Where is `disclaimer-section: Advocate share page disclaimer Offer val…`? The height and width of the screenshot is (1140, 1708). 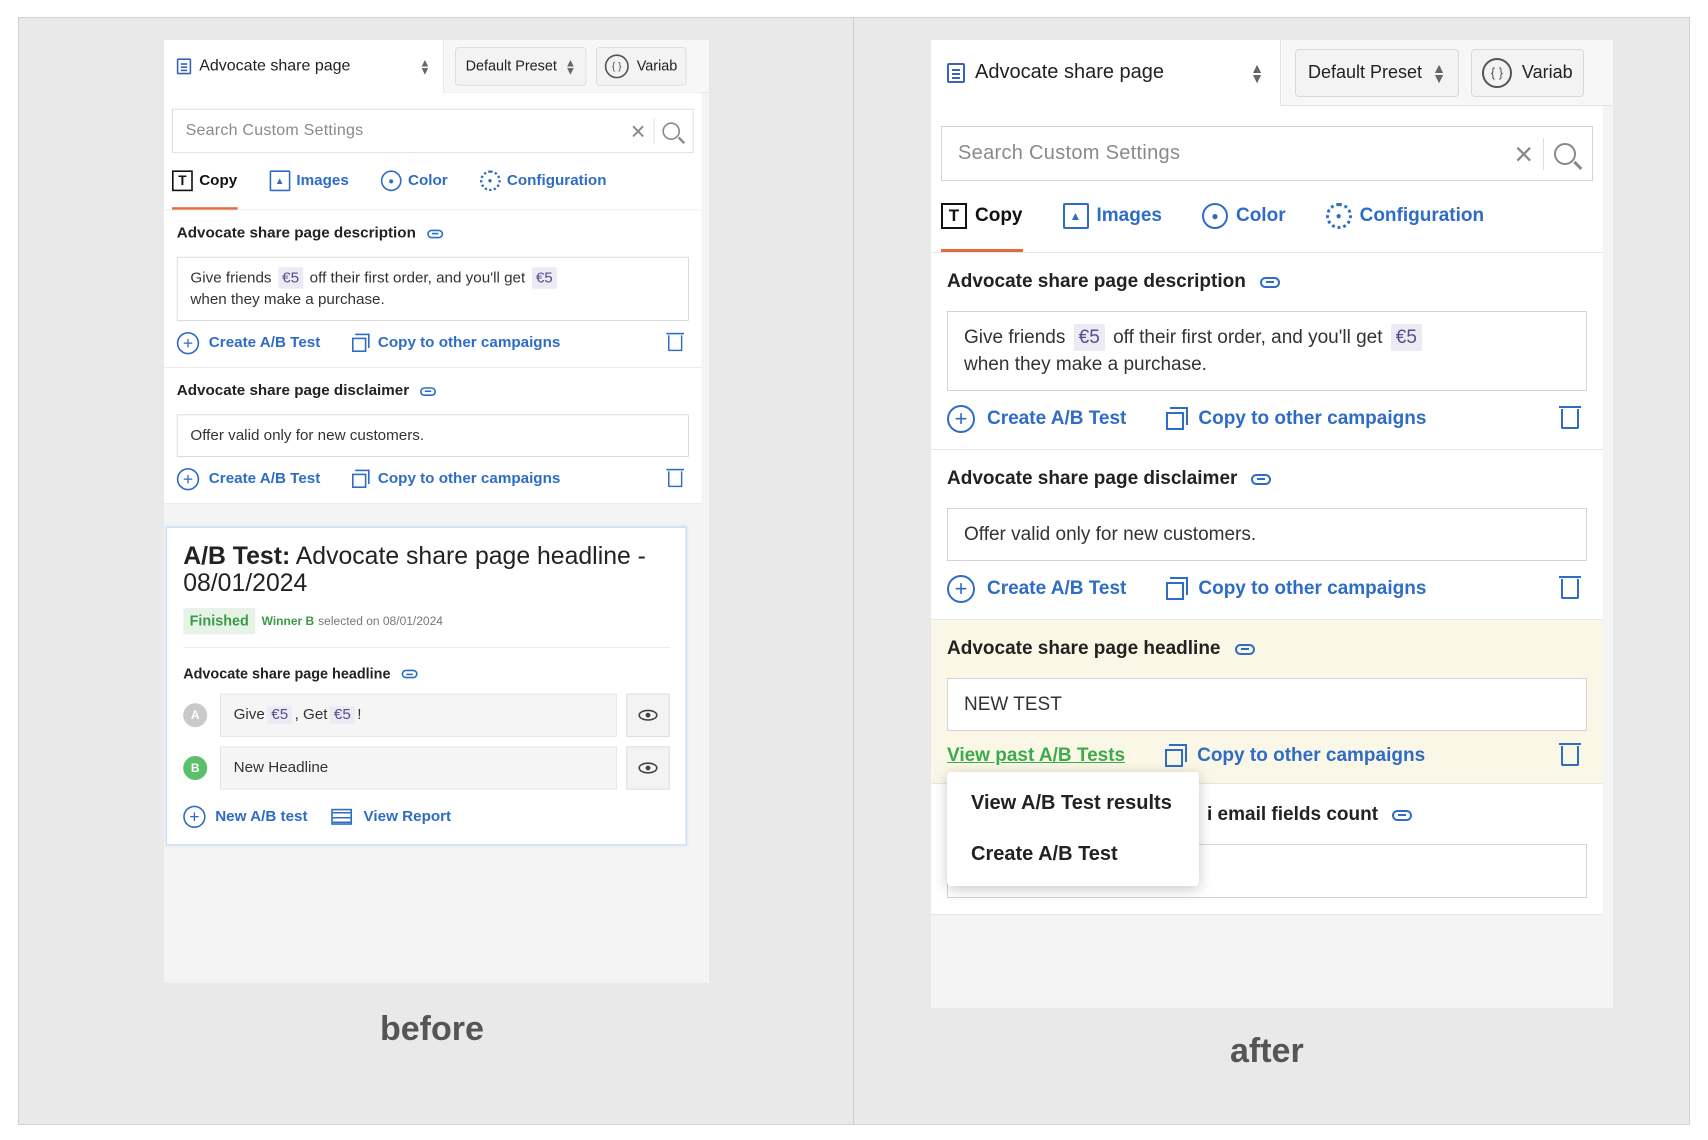
disclaimer-section: Advocate share page disclaimer Offer val… is located at coordinates (1267, 535).